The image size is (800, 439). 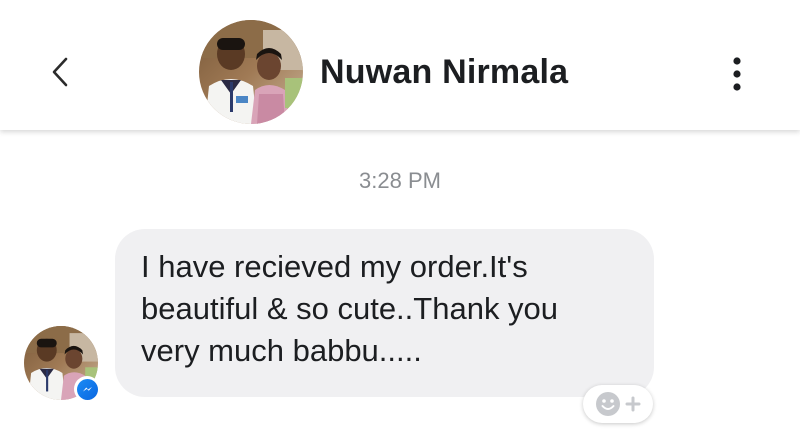 I want to click on more-options-button, so click(x=737, y=74).